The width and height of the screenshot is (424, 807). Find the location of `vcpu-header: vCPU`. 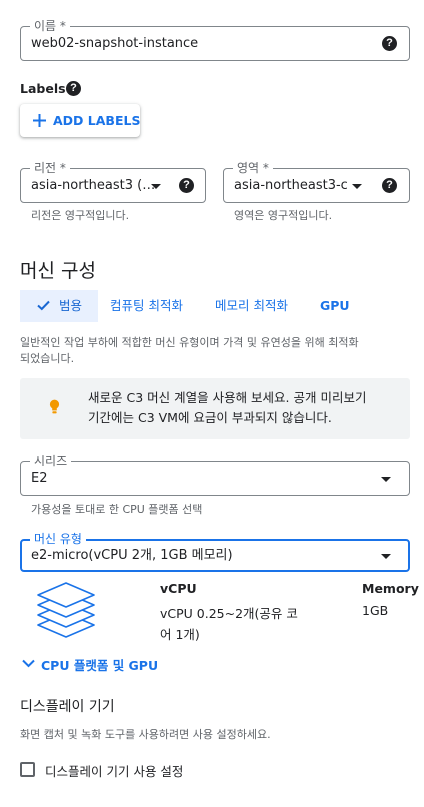

vcpu-header: vCPU is located at coordinates (178, 588).